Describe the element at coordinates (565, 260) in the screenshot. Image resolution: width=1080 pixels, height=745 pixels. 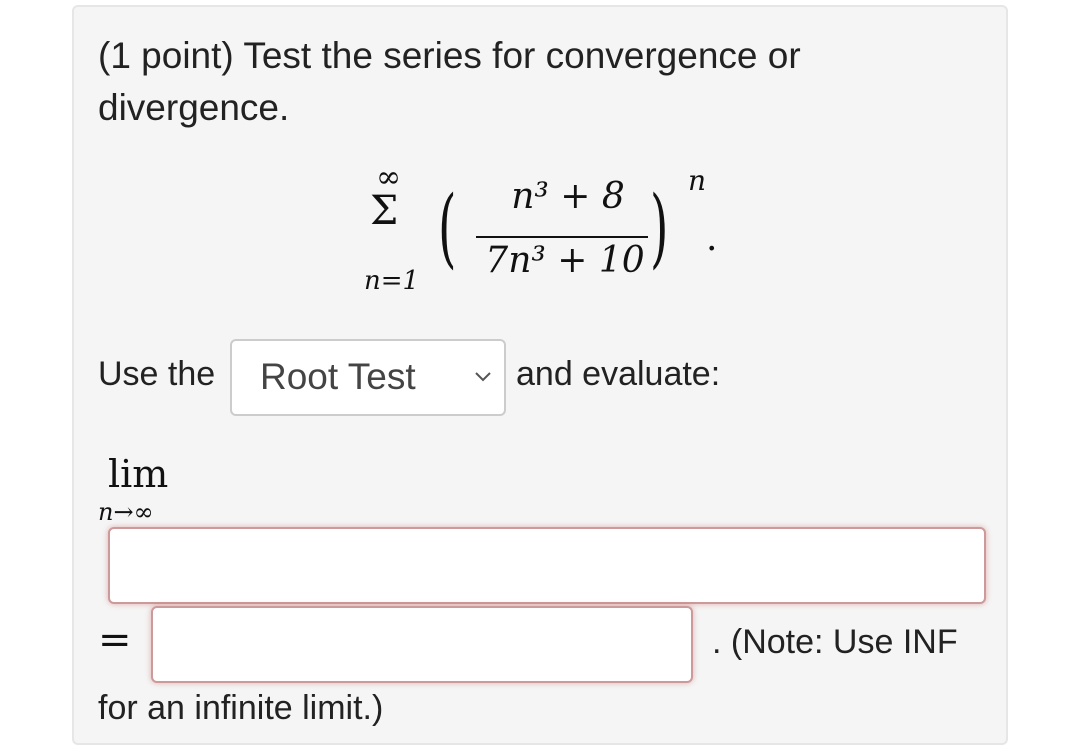
I see `fraction-denominator: 7n³ + 10` at that location.